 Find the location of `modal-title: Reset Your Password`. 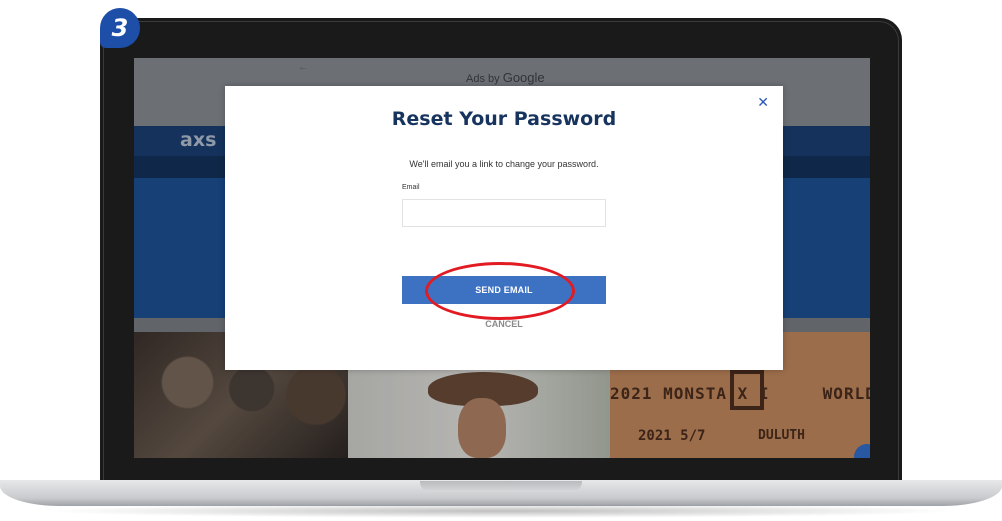

modal-title: Reset Your Password is located at coordinates (504, 119).